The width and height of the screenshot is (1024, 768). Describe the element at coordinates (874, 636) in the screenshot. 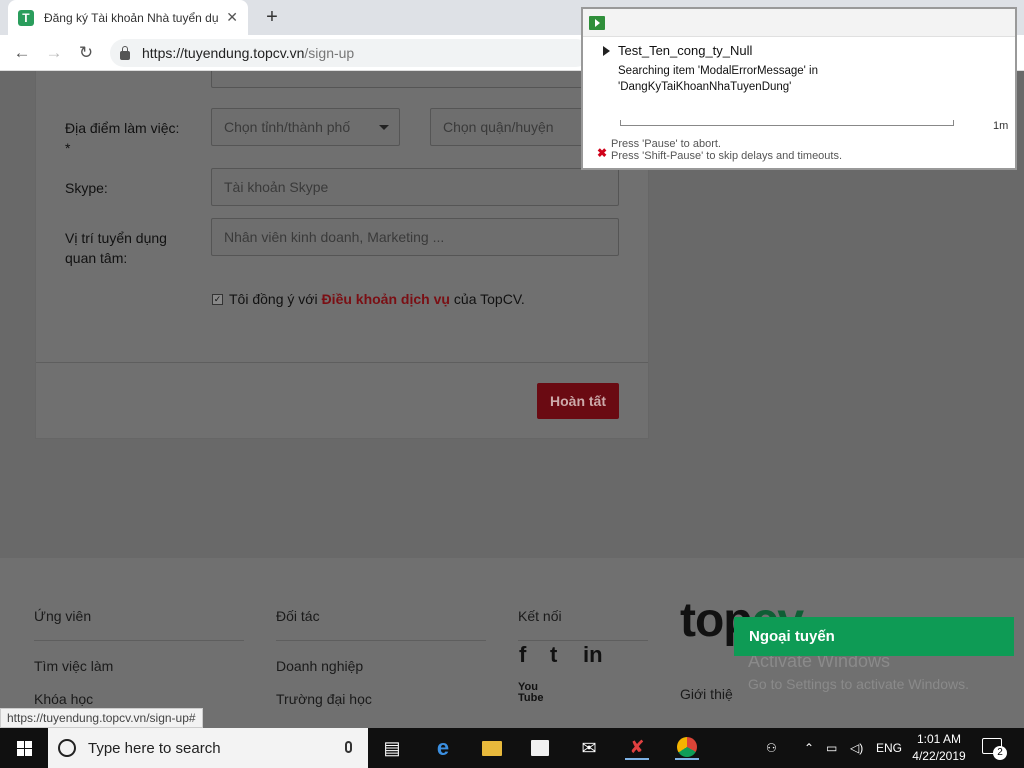

I see `offline-chat-widget: Ngoại tuyến` at that location.